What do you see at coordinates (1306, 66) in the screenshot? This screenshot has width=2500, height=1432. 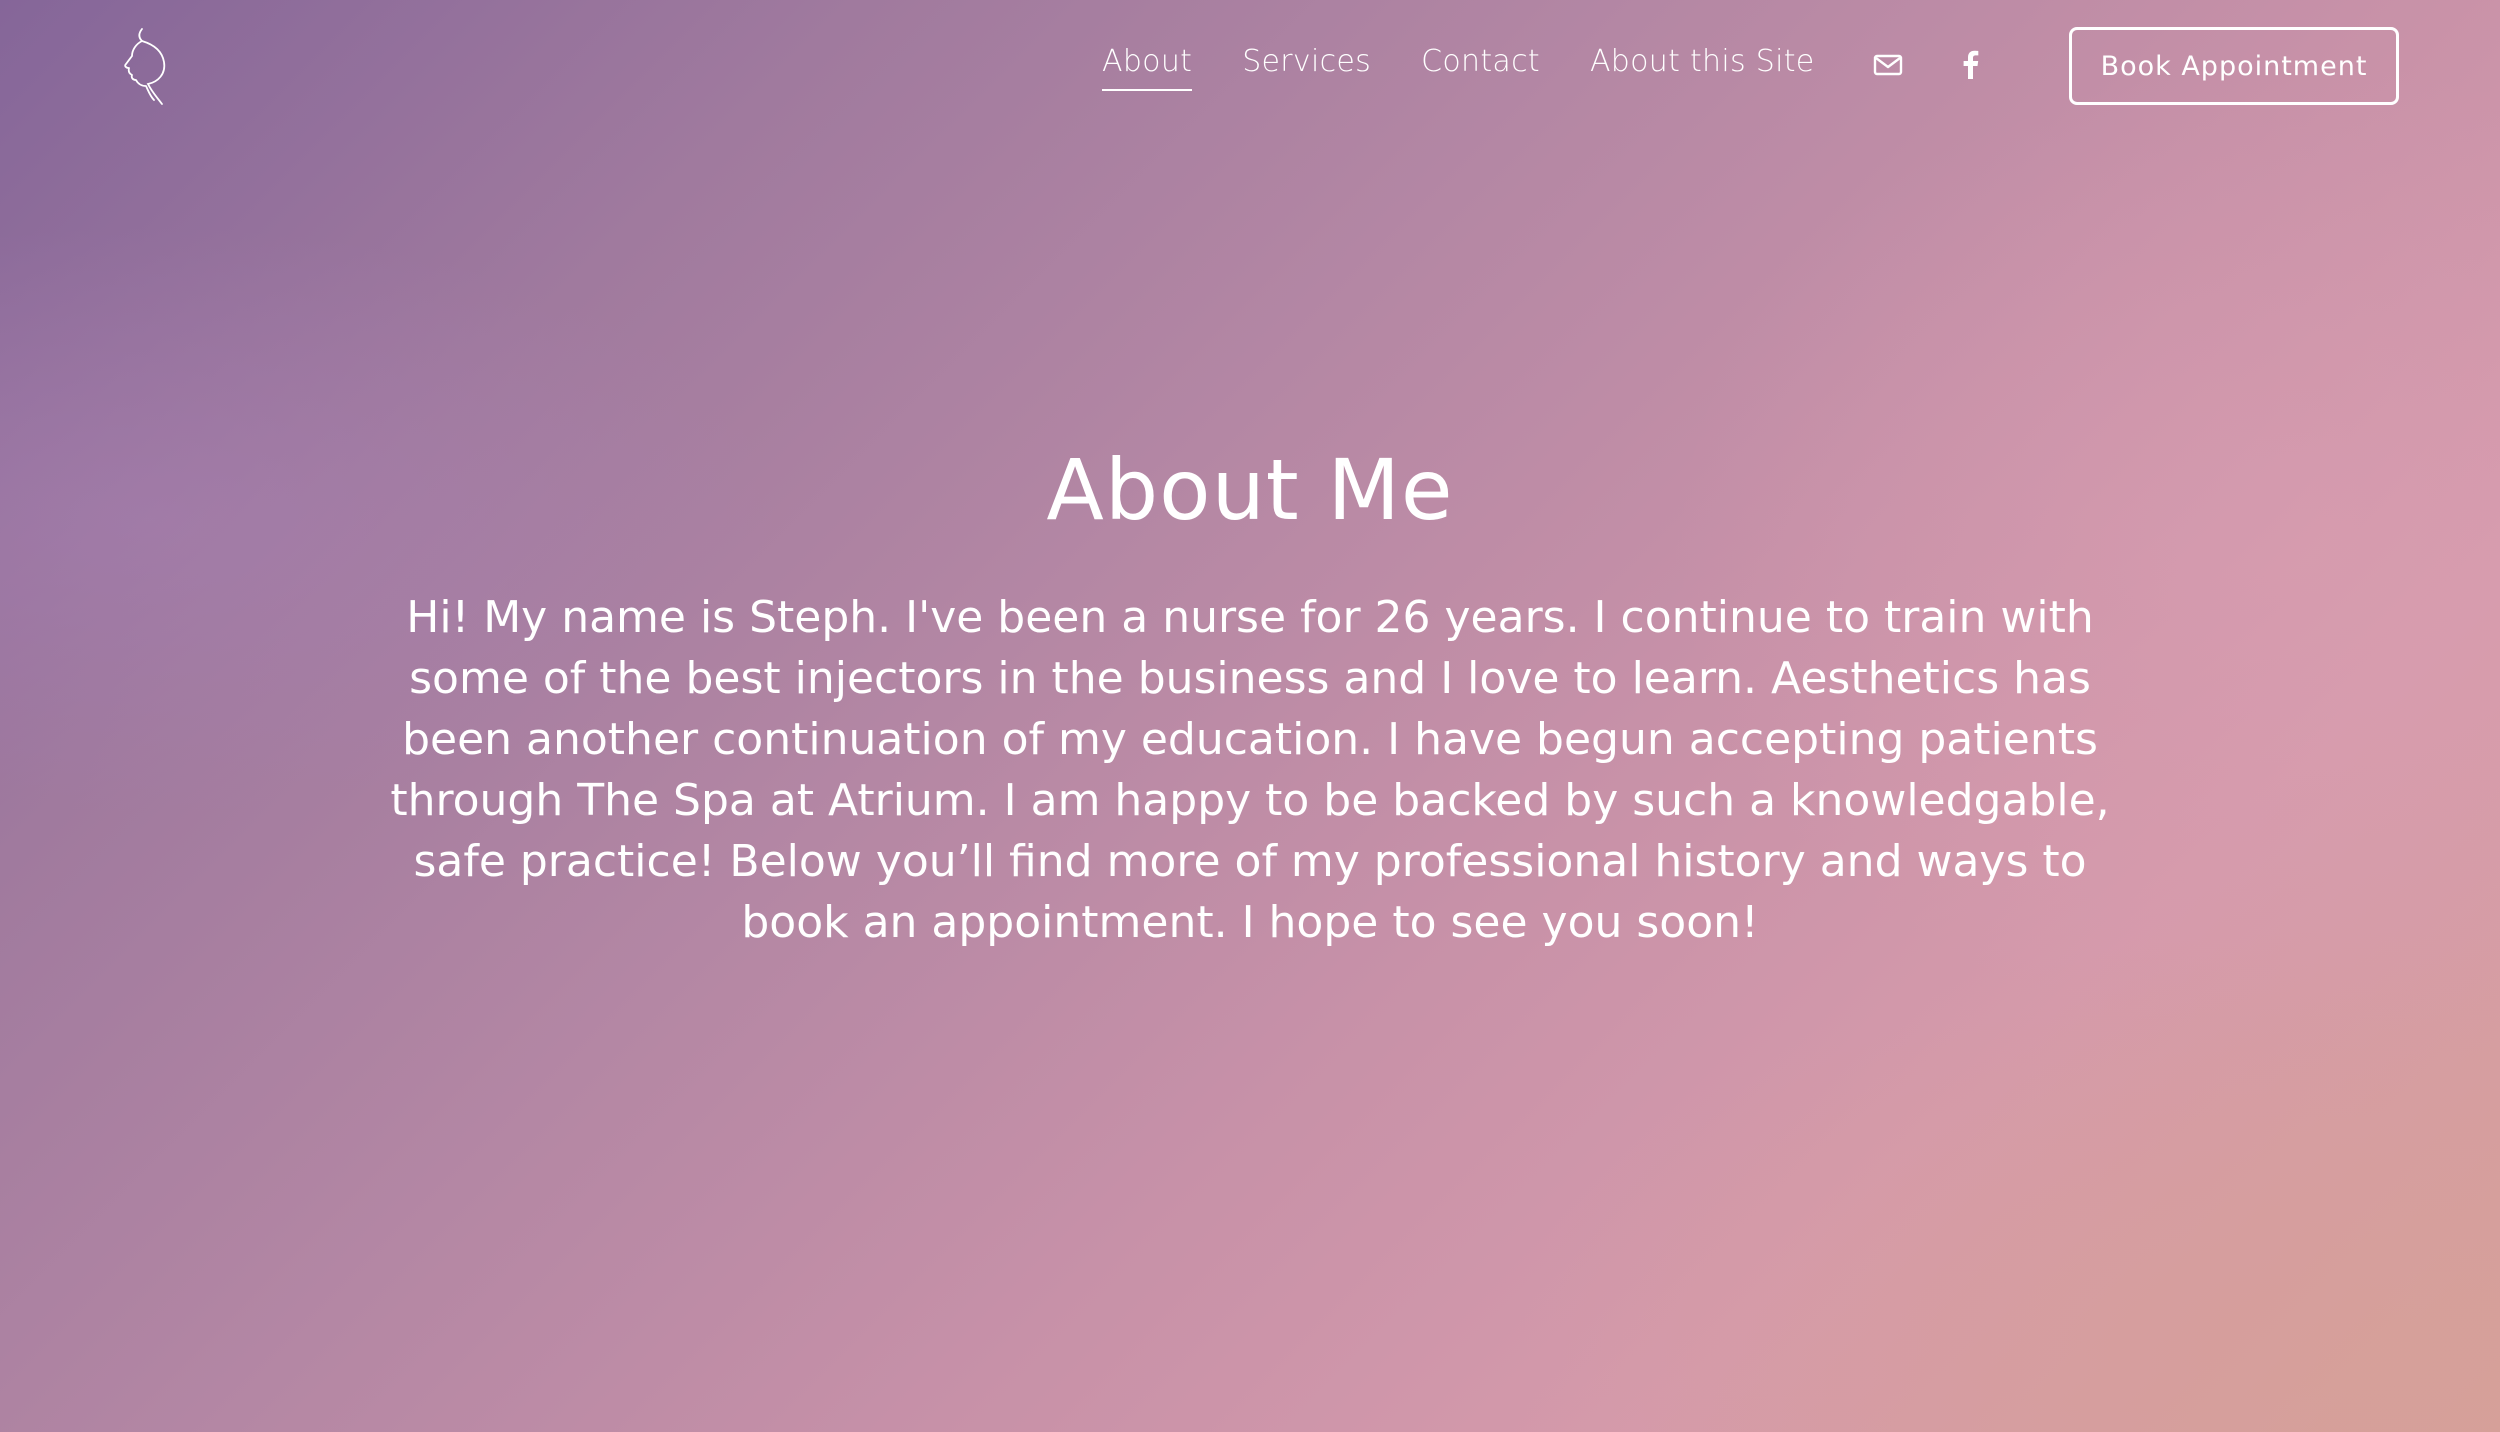 I see `nav-link-services: Services` at bounding box center [1306, 66].